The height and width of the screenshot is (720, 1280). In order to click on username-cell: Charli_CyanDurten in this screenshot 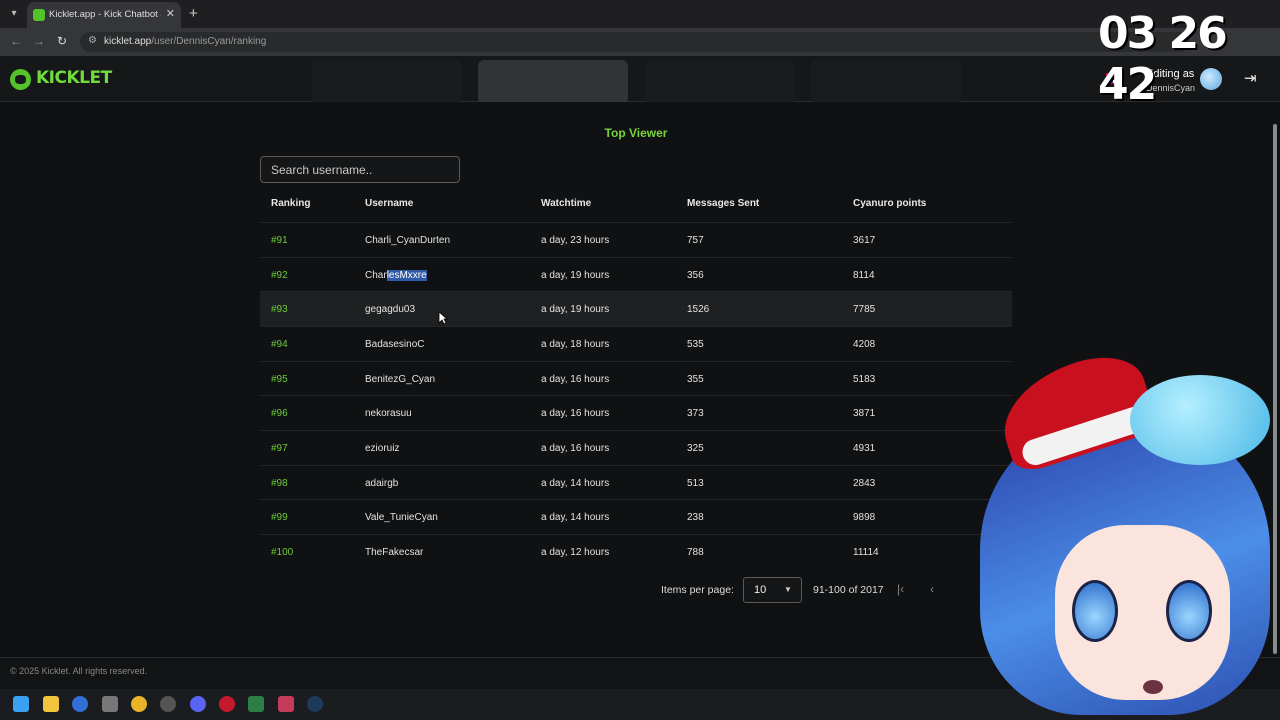, I will do `click(408, 240)`.